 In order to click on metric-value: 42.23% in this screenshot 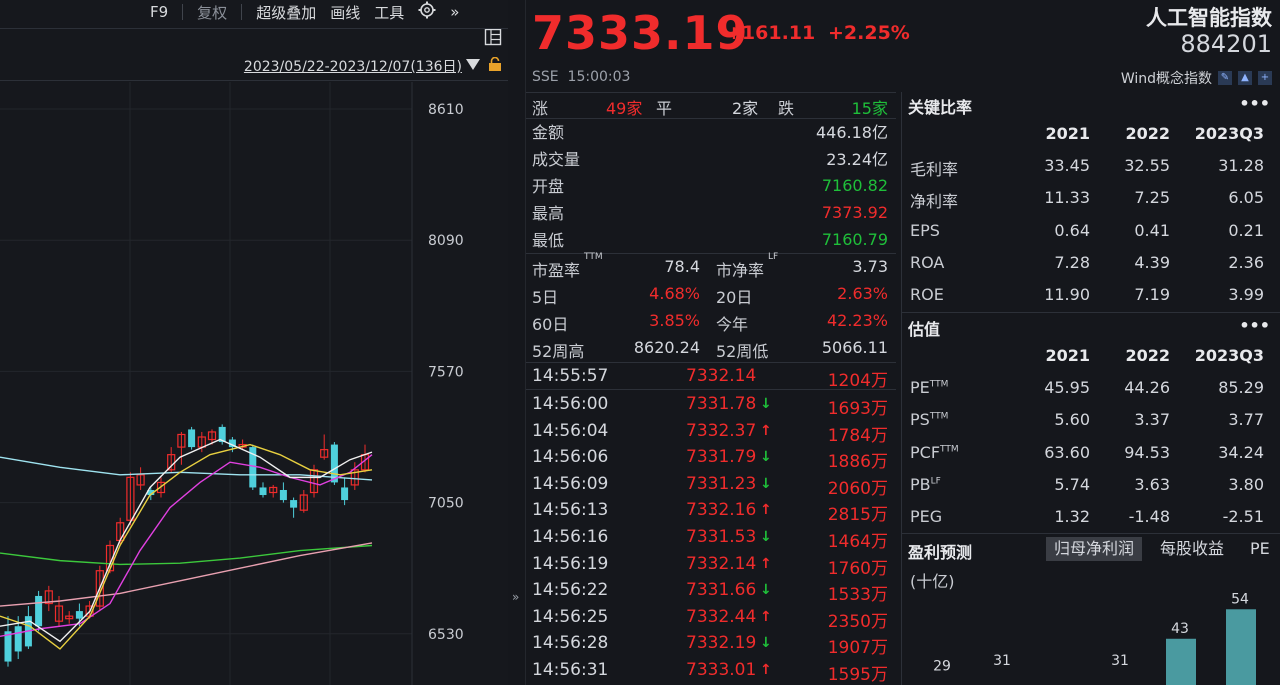, I will do `click(857, 320)`.